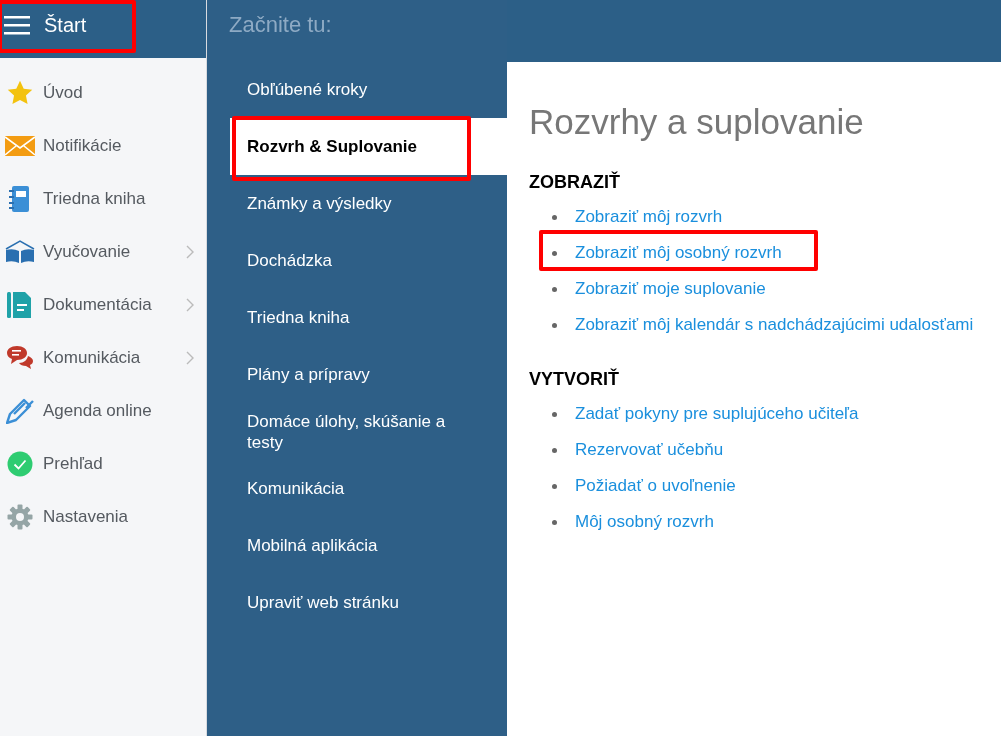 Image resolution: width=1001 pixels, height=736 pixels. Describe the element at coordinates (20, 357) in the screenshot. I see `chat-bubbles-icon` at that location.